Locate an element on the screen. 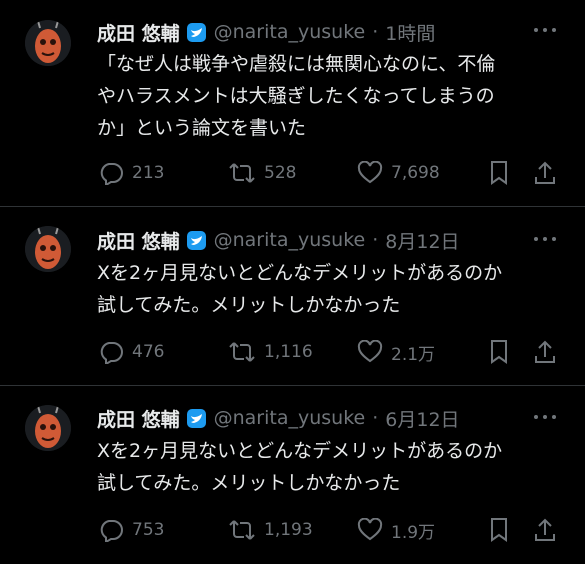 The image size is (585, 564). timestamp: 1時間 is located at coordinates (410, 32).